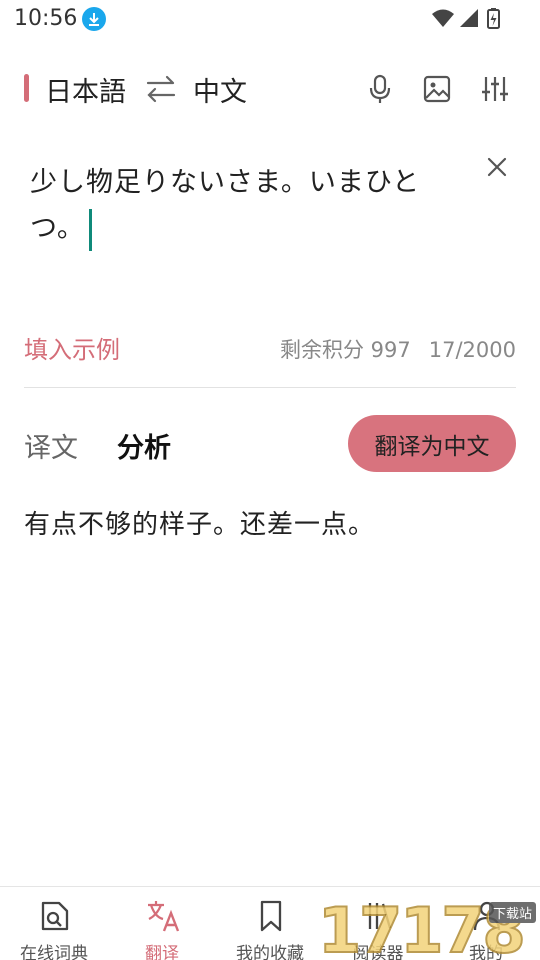  I want to click on remaining-credits: 剩余积分 997, so click(345, 350).